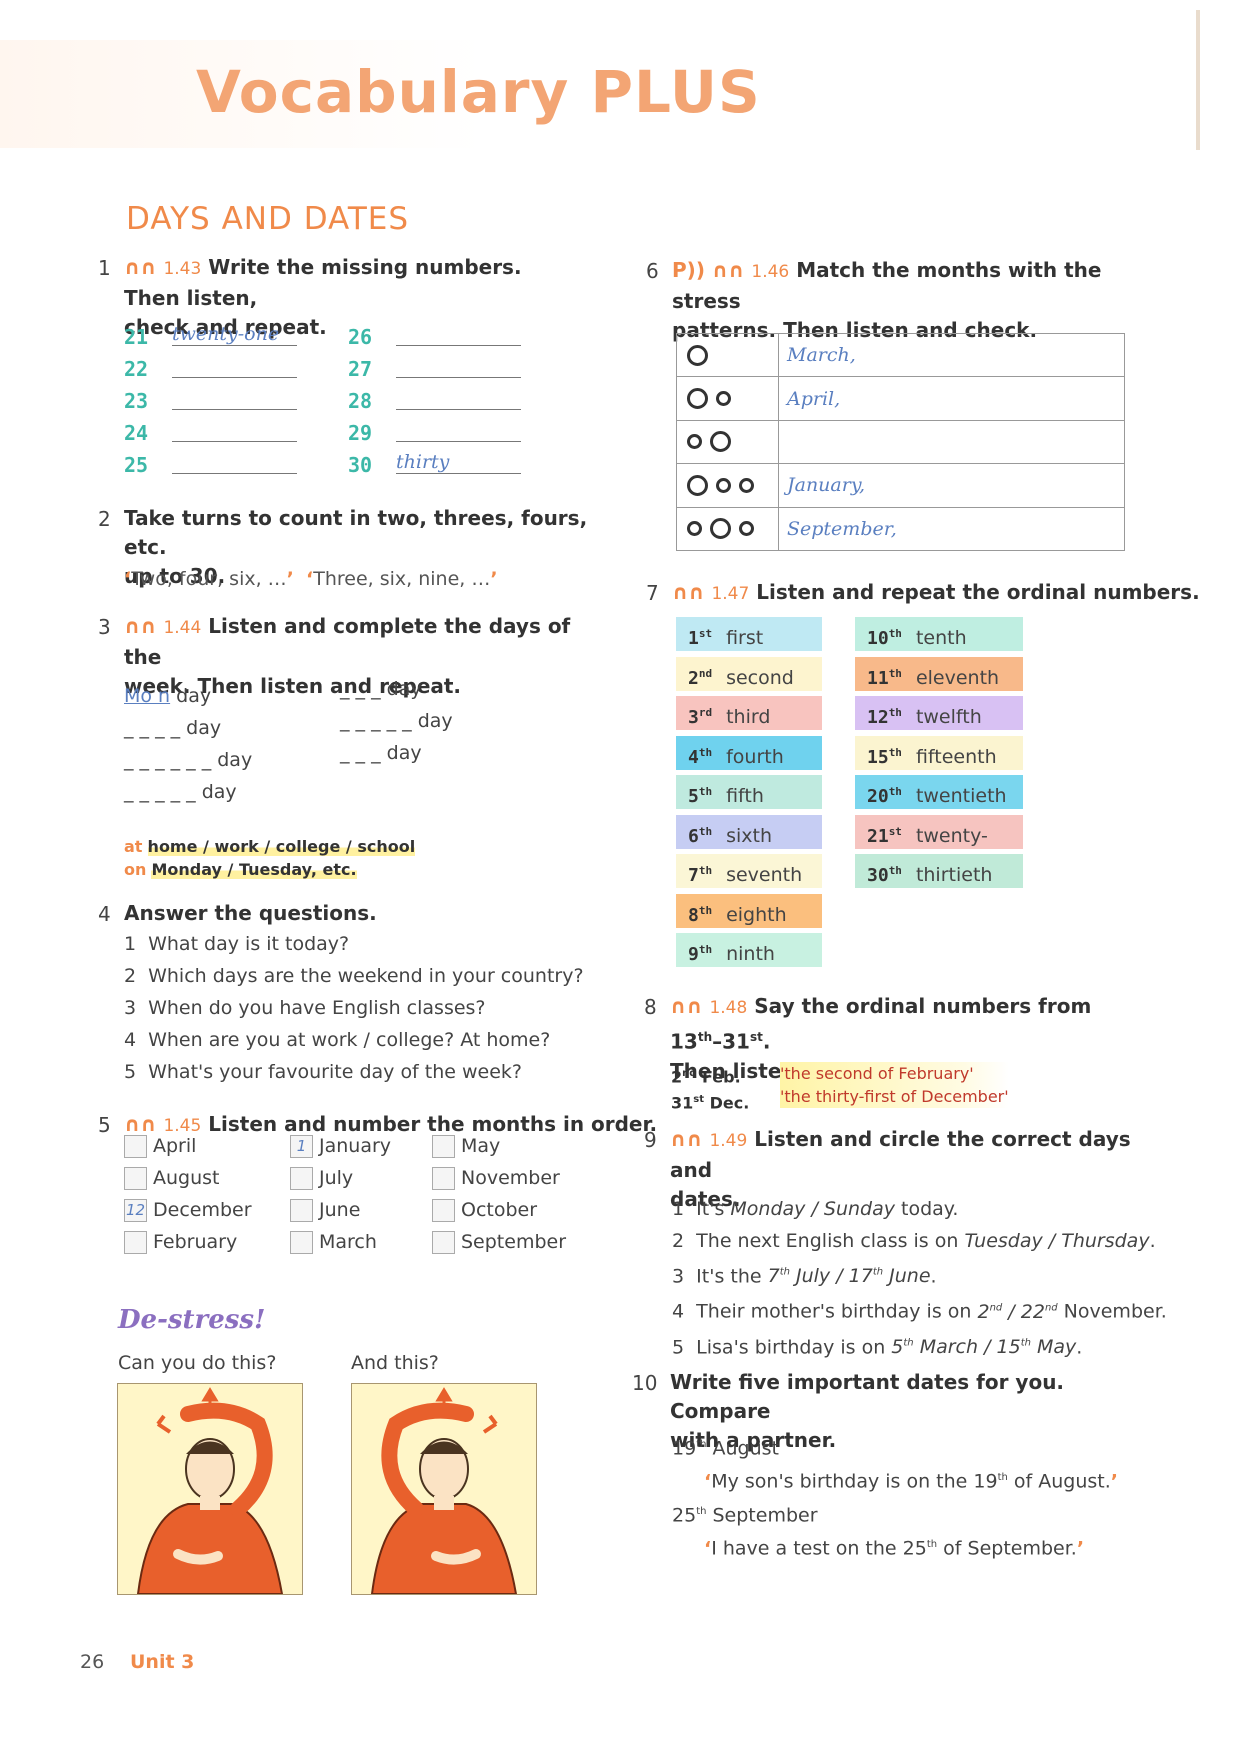 This screenshot has height=1754, width=1241. Describe the element at coordinates (878, 875) in the screenshot. I see `ordinal-digits: 30` at that location.